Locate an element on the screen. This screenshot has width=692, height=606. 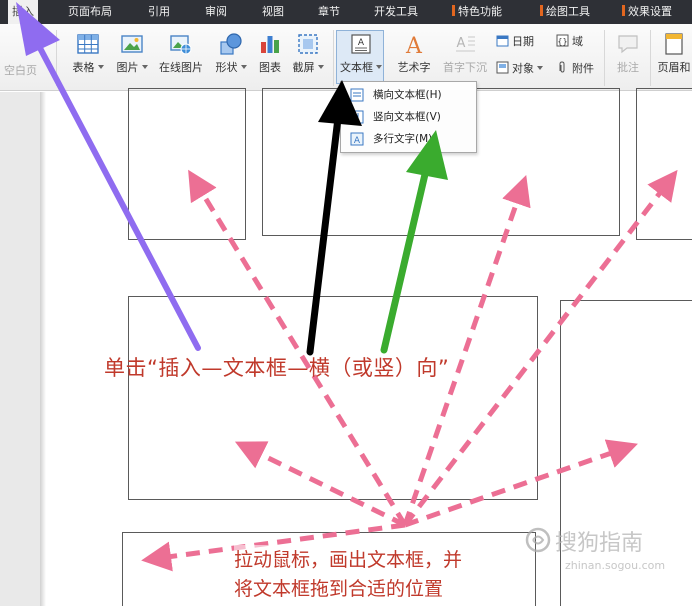
comment-icon is located at coordinates (628, 44).